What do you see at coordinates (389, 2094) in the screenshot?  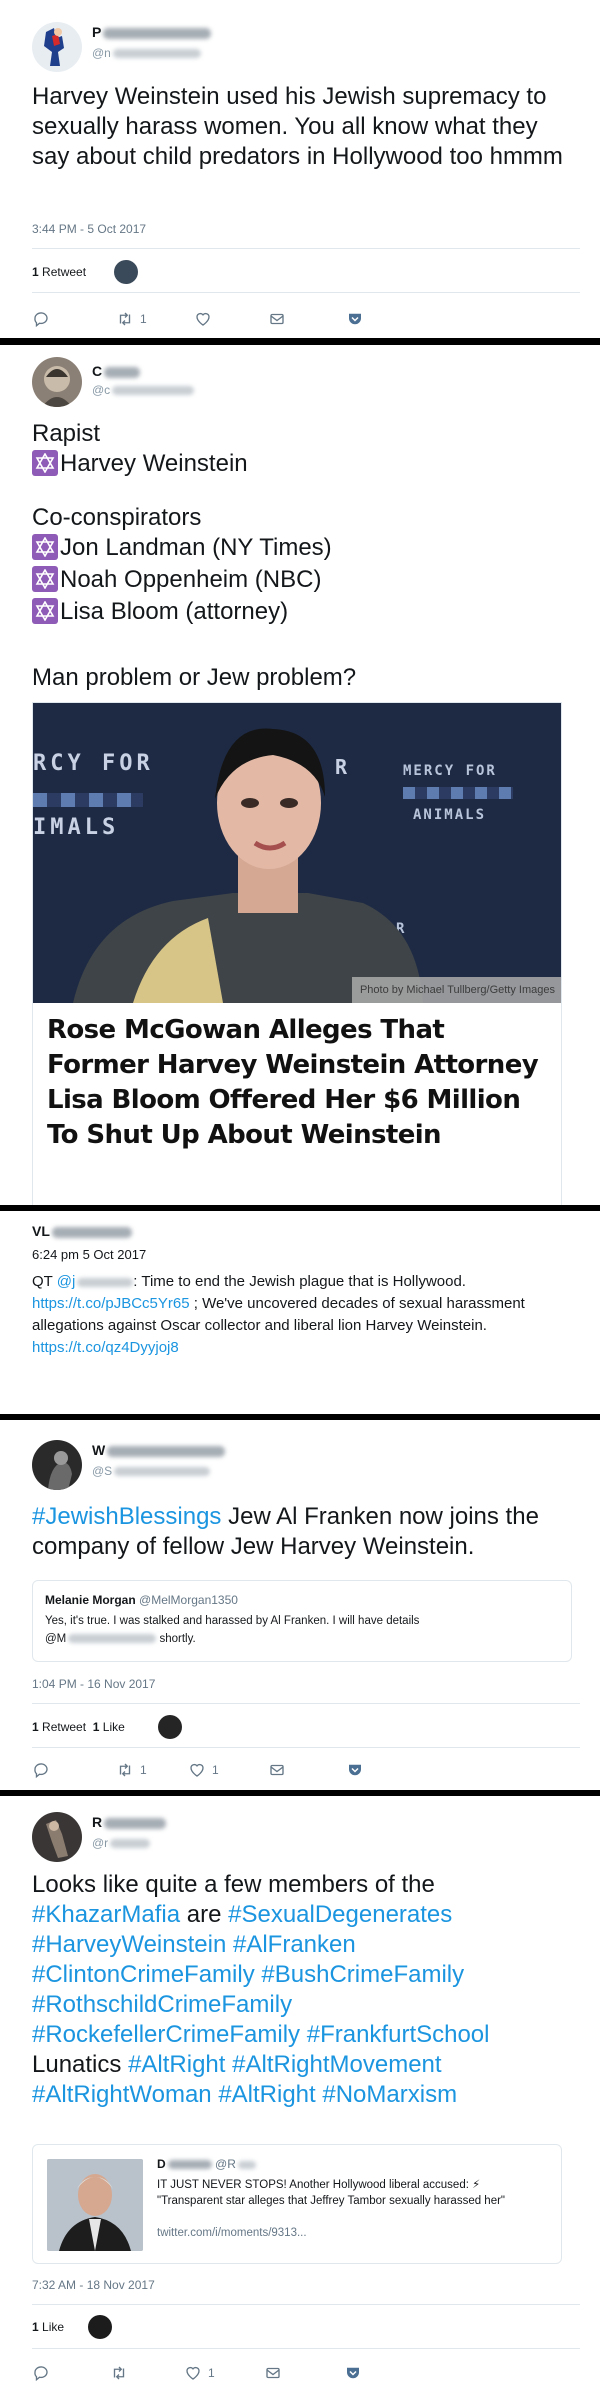 I see `hashtag: #NoMarxism` at bounding box center [389, 2094].